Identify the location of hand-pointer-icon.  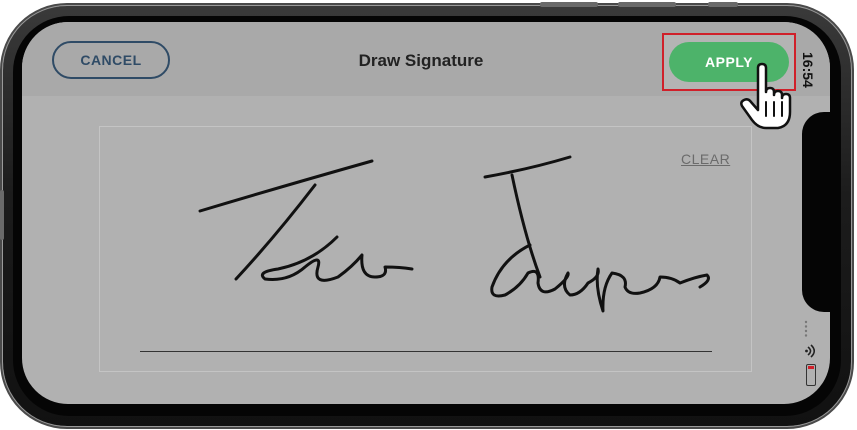
(766, 96).